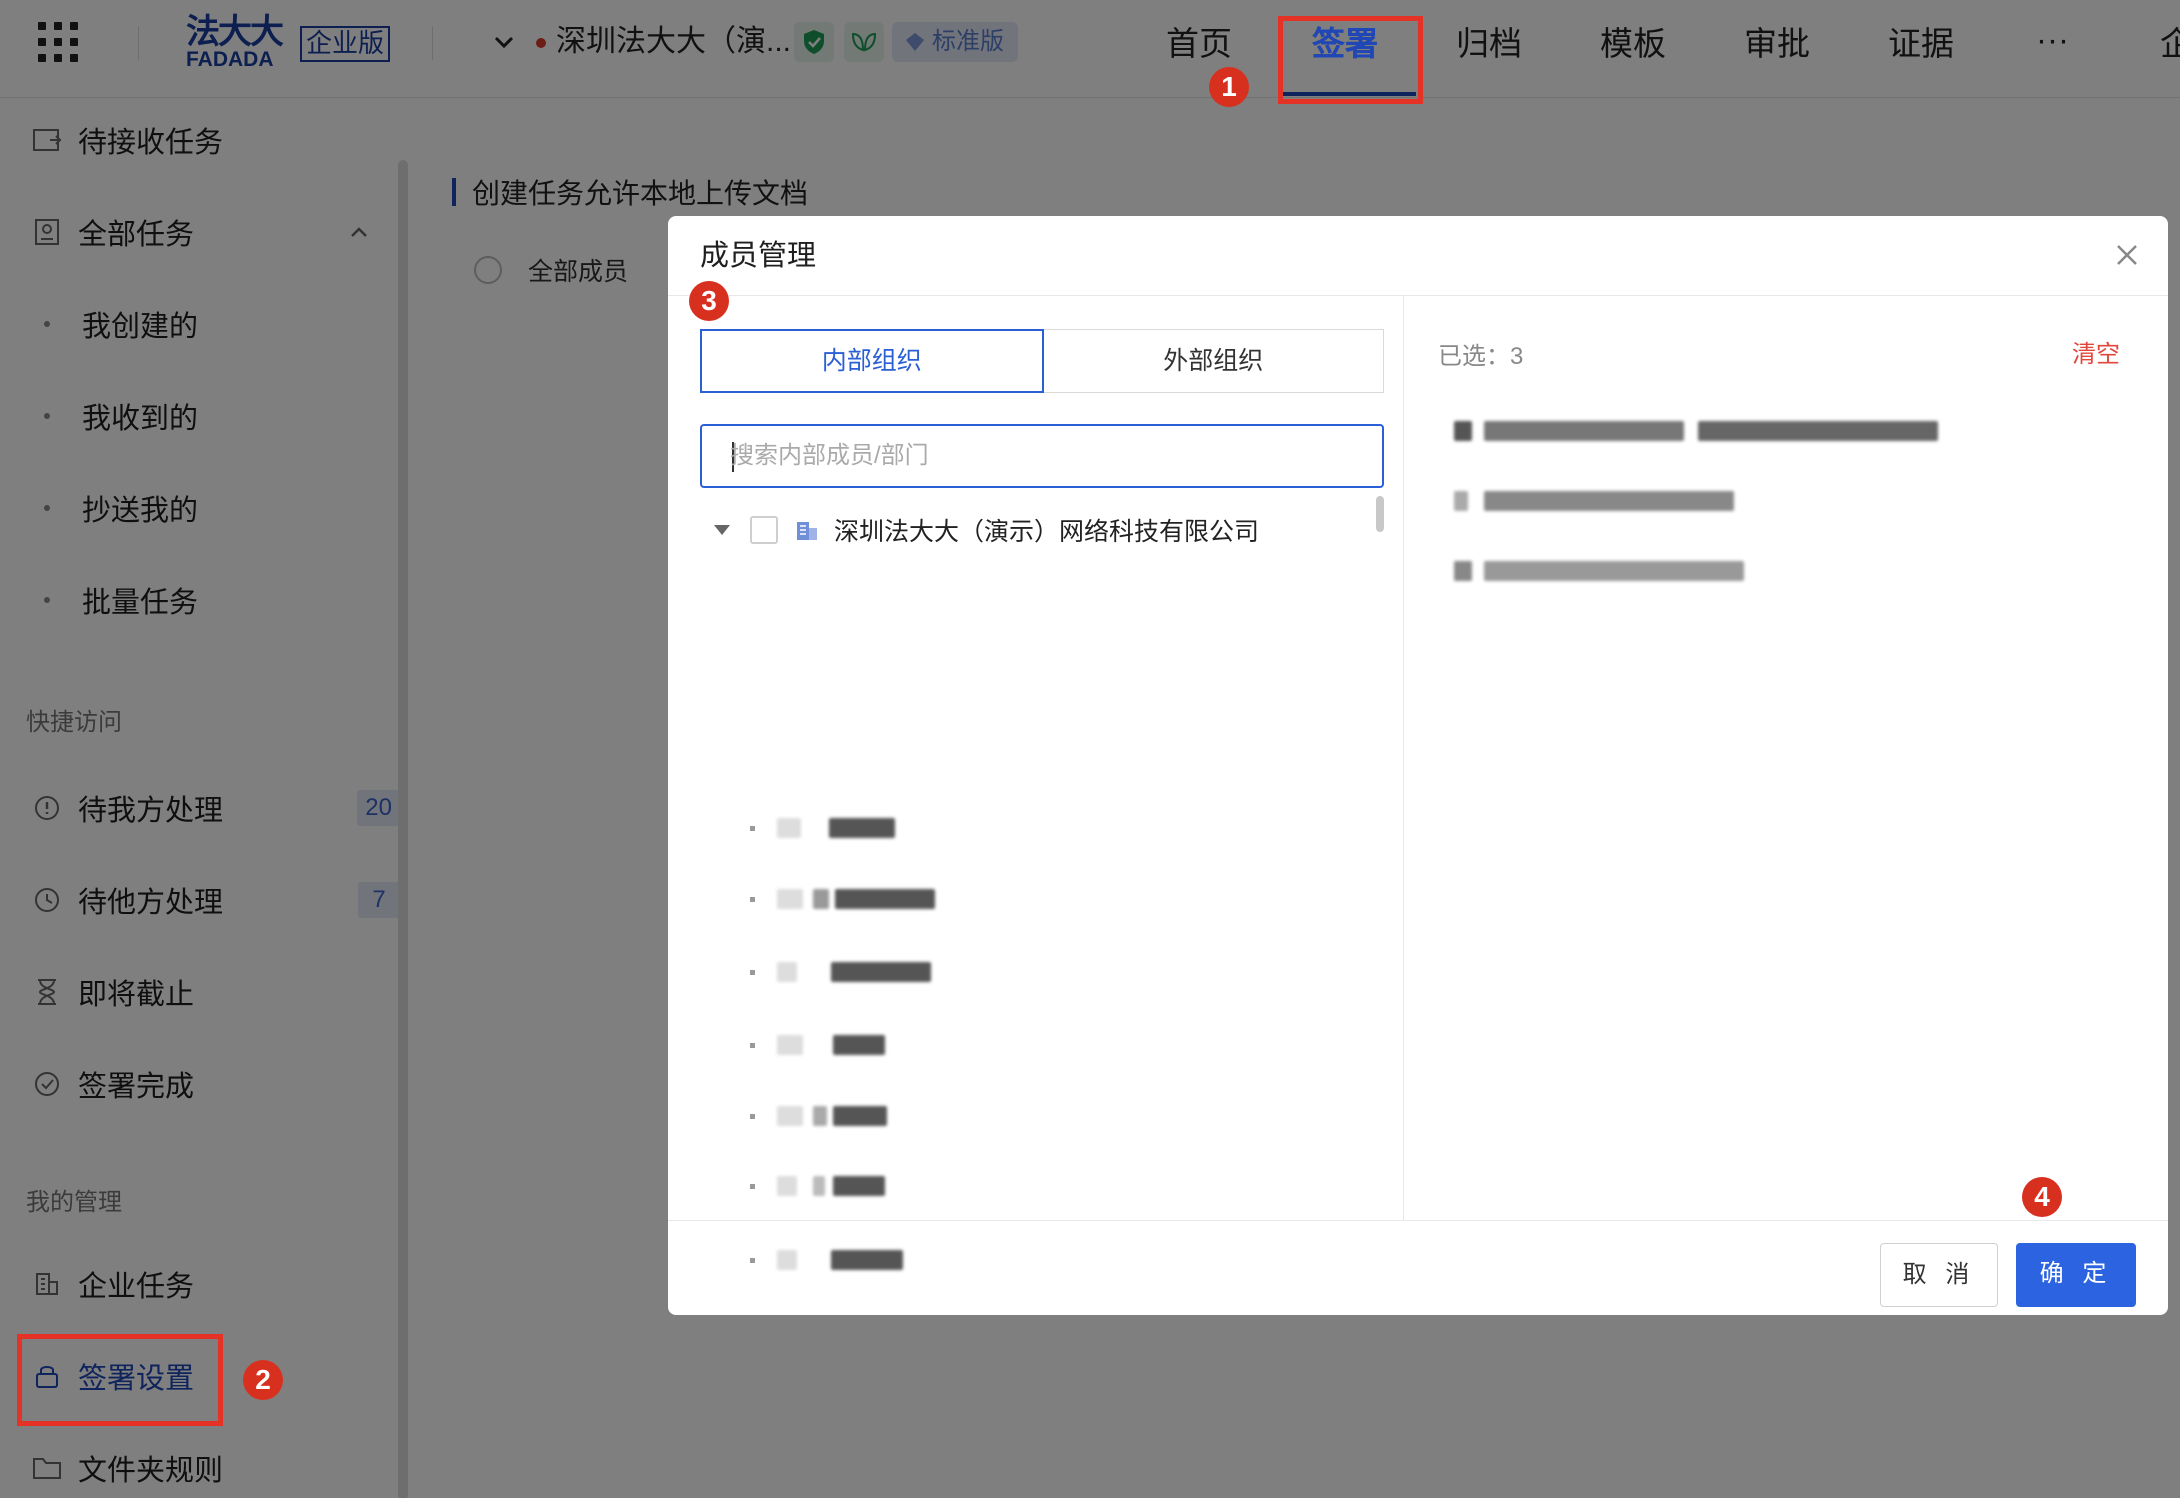 The height and width of the screenshot is (1498, 2180). I want to click on dialog-title: 成员管理, so click(758, 256).